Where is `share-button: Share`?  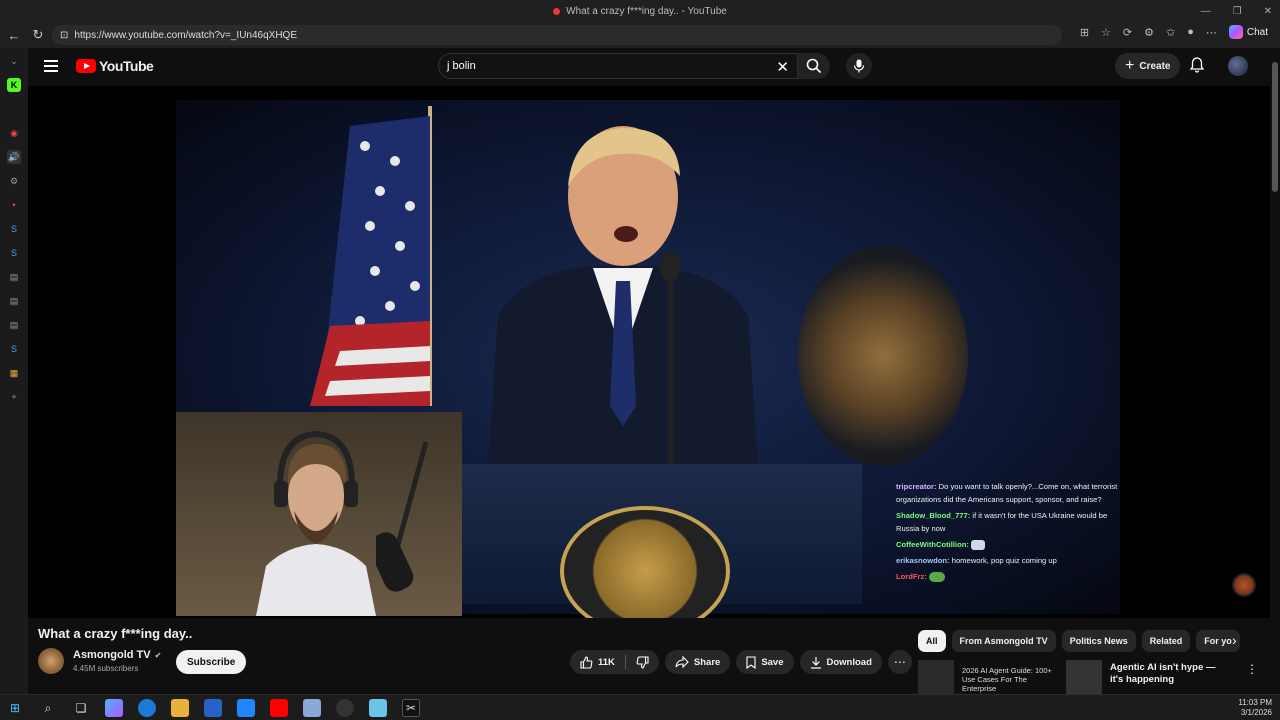 share-button: Share is located at coordinates (697, 662).